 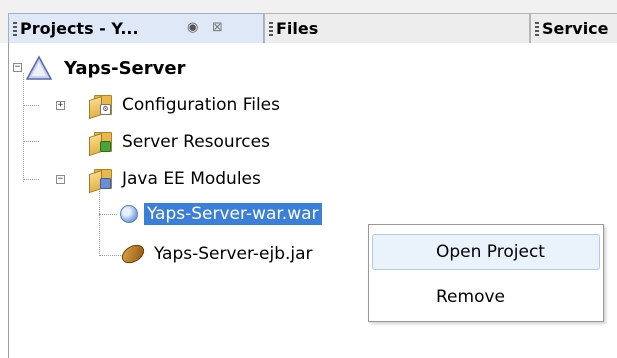 I want to click on tree-node-configuration-files: ⚙ Configuration Files, so click(x=186, y=105).